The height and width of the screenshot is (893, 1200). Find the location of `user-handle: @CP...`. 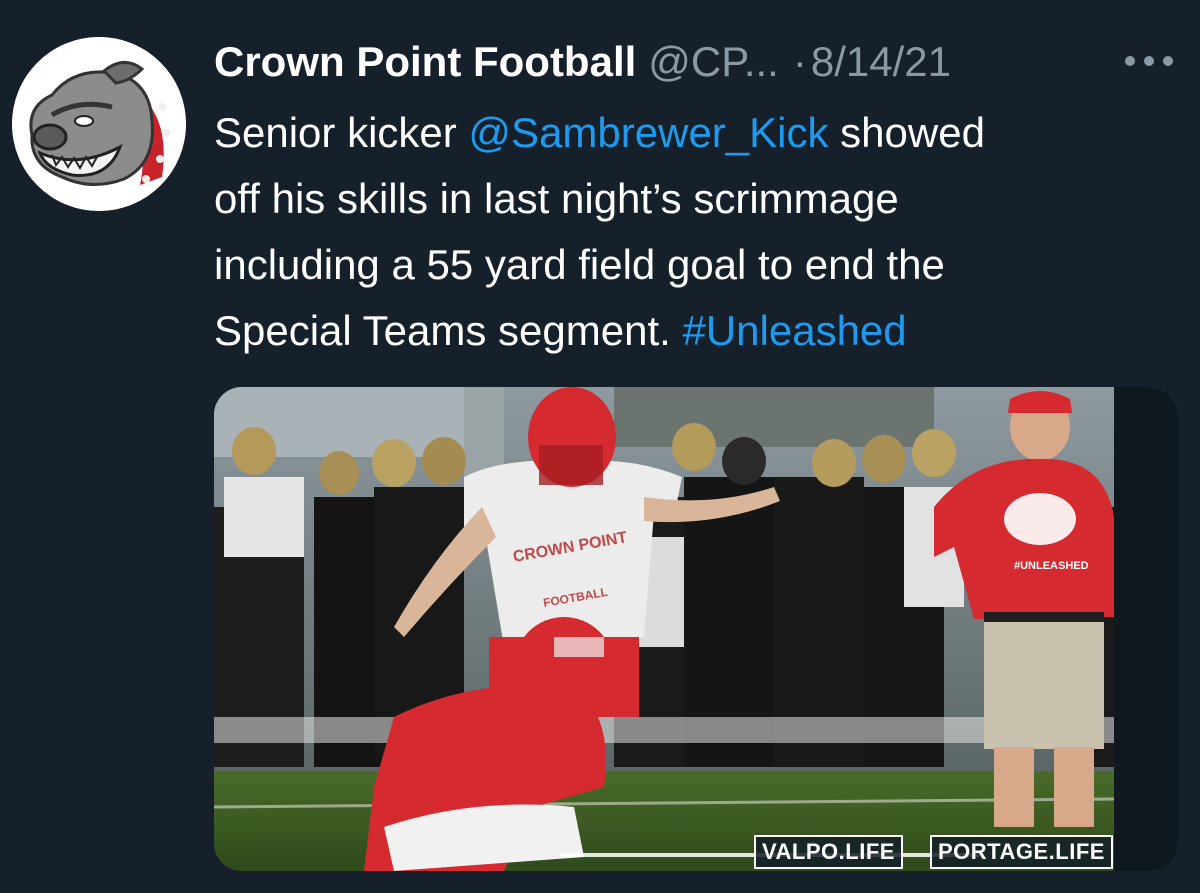

user-handle: @CP... is located at coordinates (713, 62).